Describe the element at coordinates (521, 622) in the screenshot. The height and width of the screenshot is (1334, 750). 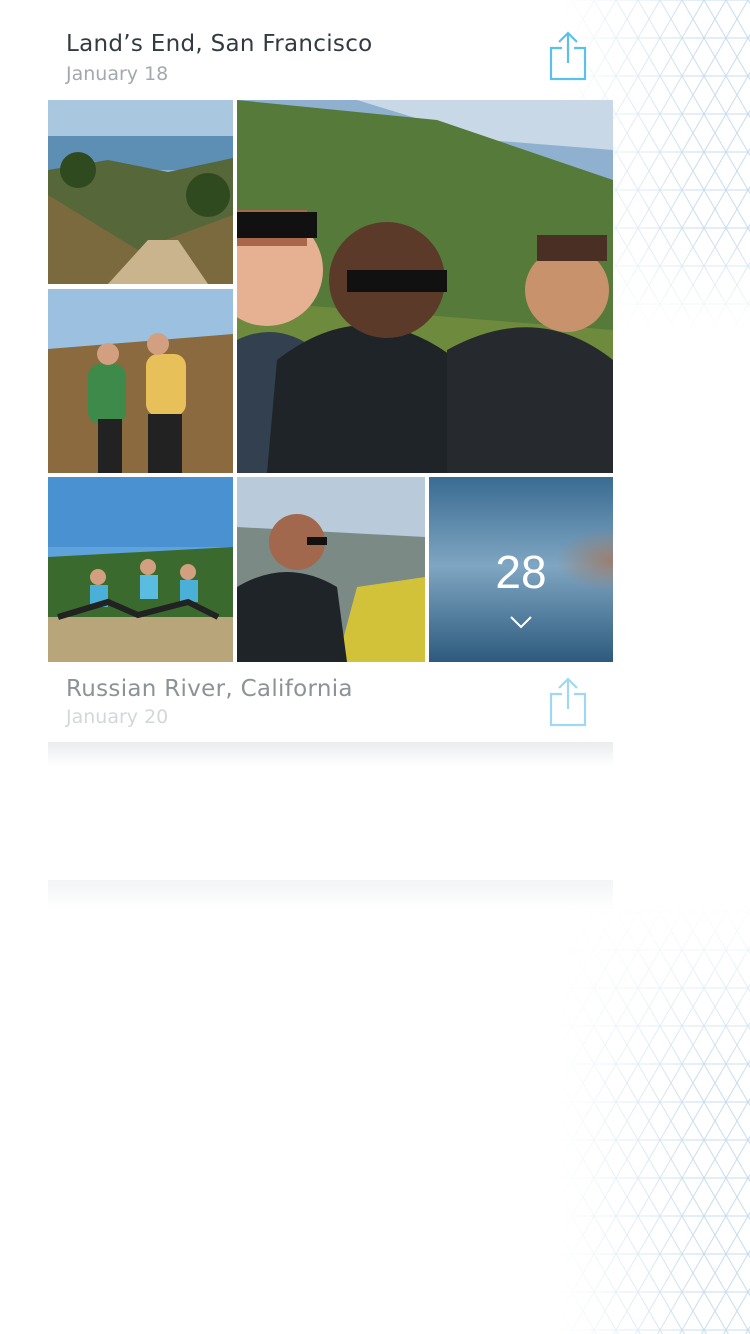
I see `chevron-down-icon` at that location.